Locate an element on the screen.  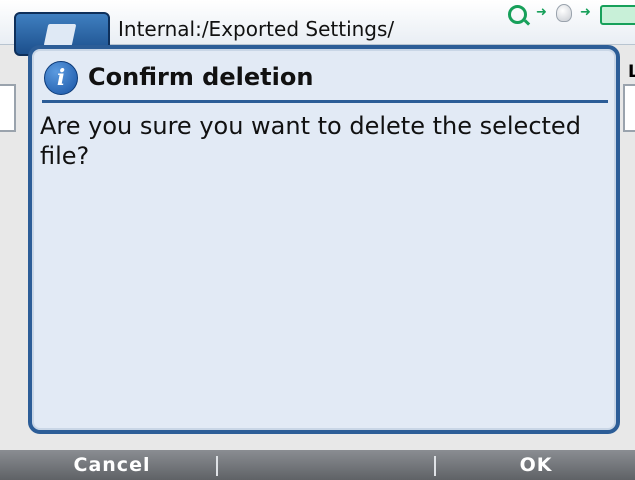
dialog-title: Confirm deletion is located at coordinates (201, 77).